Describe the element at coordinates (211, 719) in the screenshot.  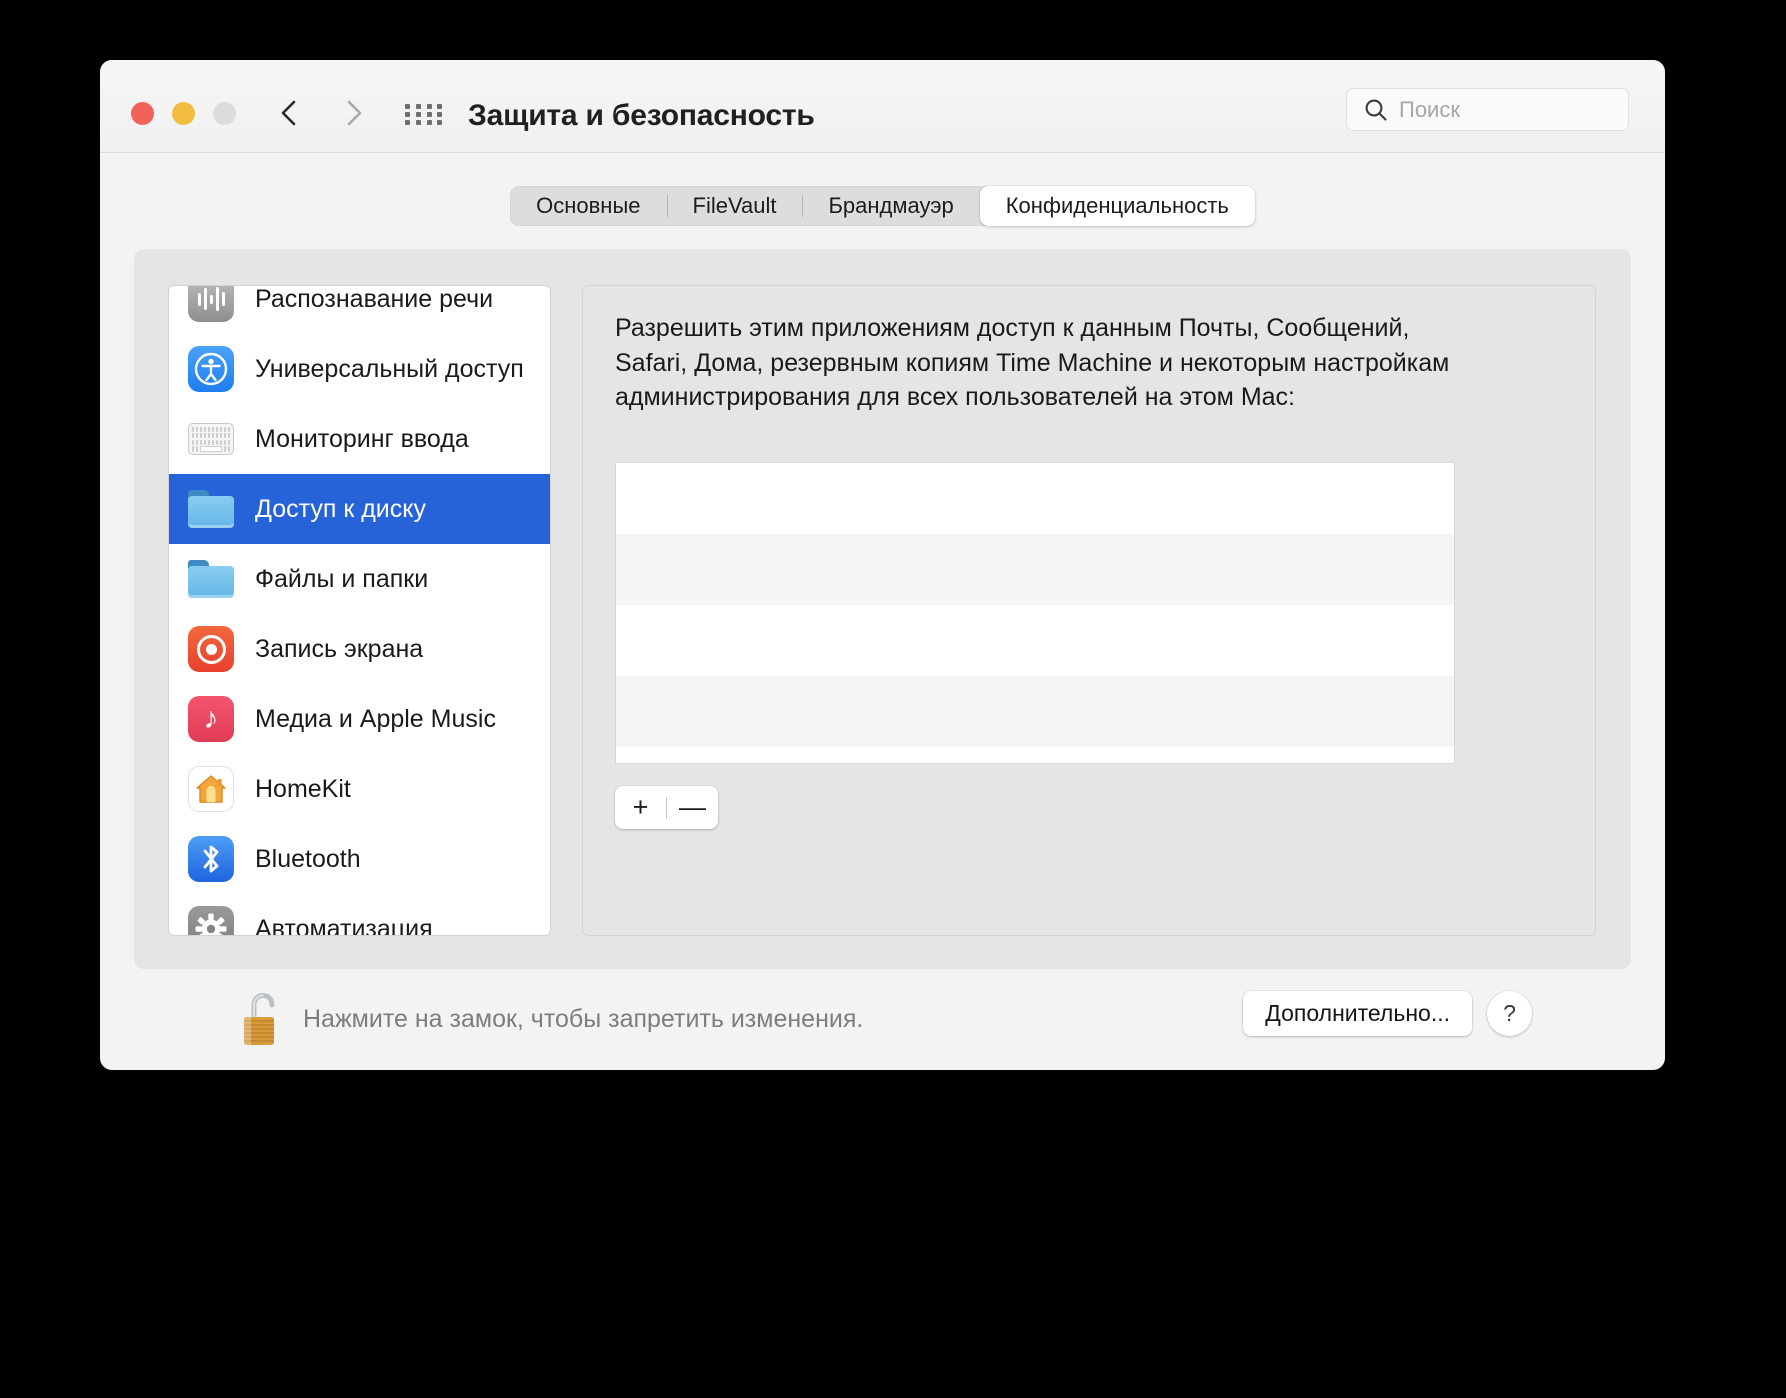
I see `music-note-icon: ♪` at that location.